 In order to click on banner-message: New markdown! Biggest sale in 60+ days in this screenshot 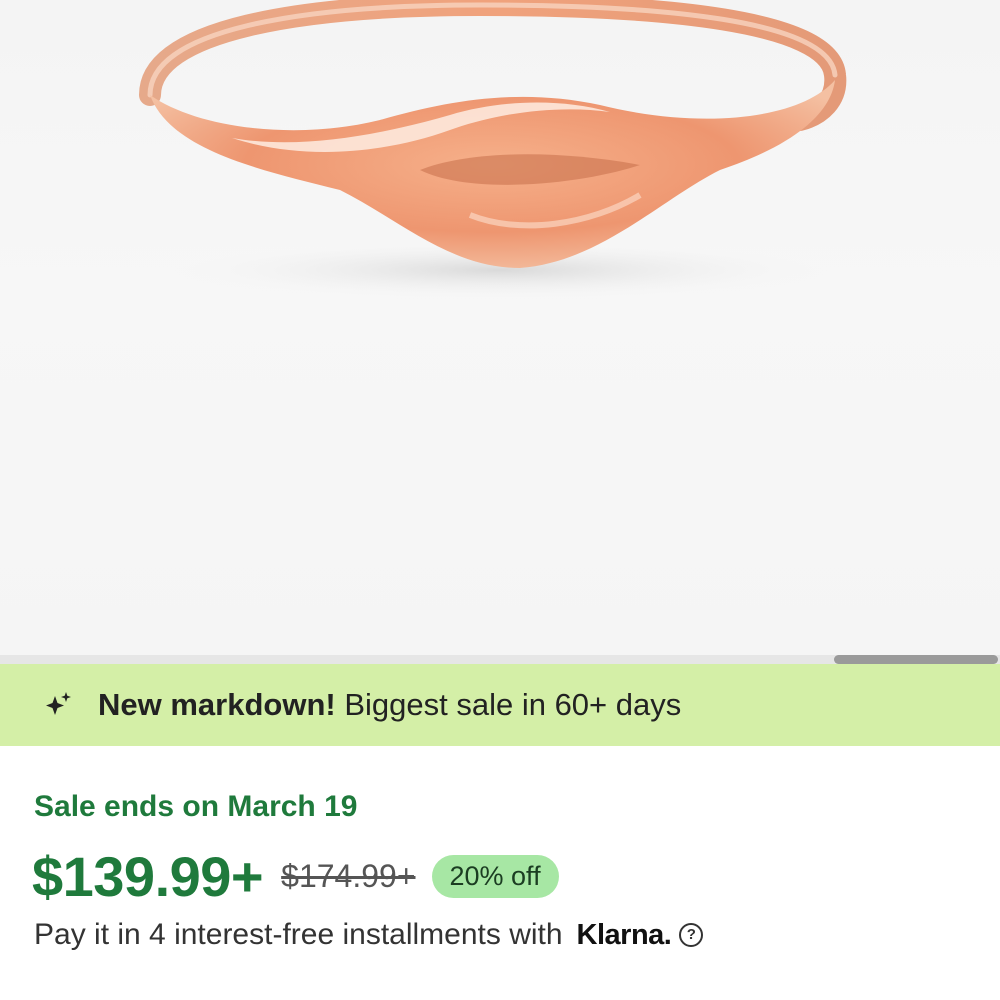, I will do `click(389, 705)`.